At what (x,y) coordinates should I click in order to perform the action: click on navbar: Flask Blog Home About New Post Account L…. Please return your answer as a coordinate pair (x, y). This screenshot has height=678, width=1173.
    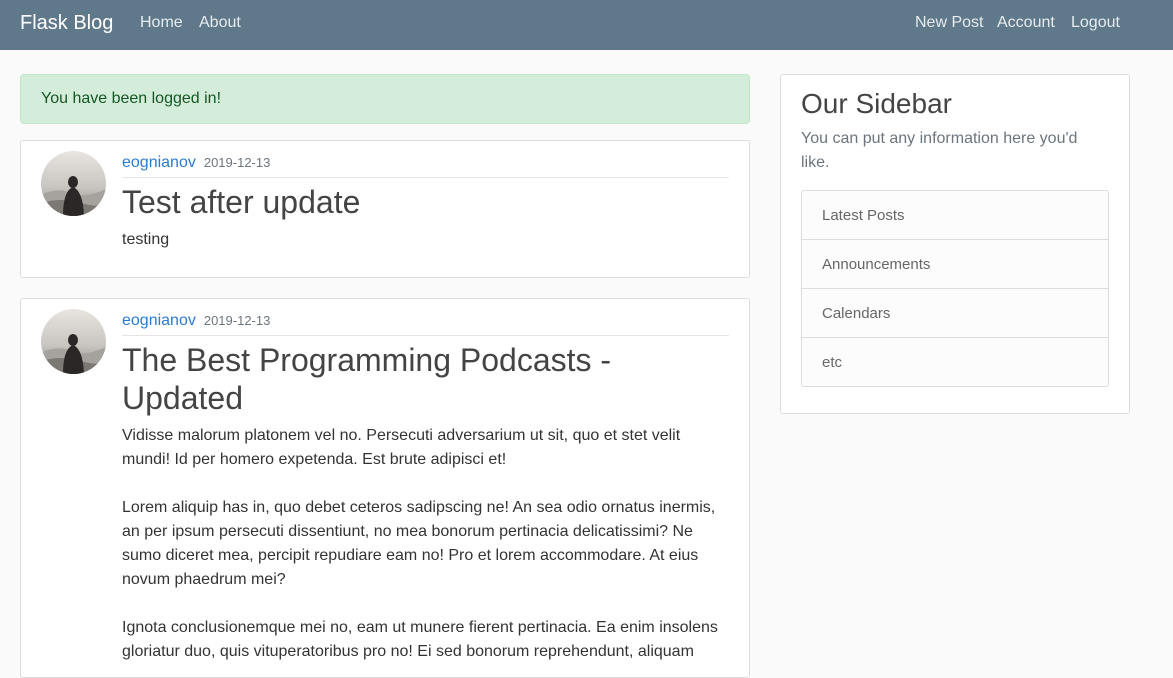
    Looking at the image, I should click on (586, 25).